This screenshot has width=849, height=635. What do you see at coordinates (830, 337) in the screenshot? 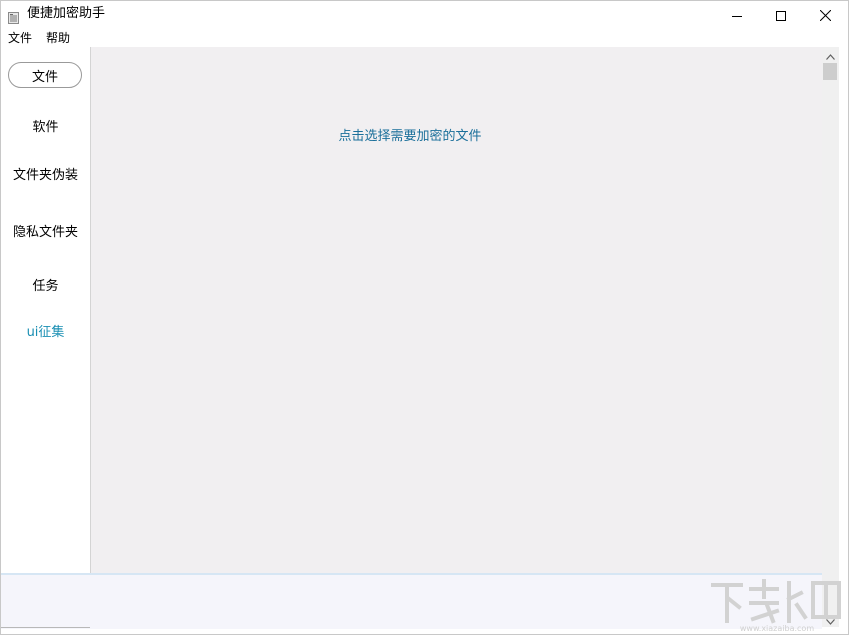
I see `vertical-scrollbar` at bounding box center [830, 337].